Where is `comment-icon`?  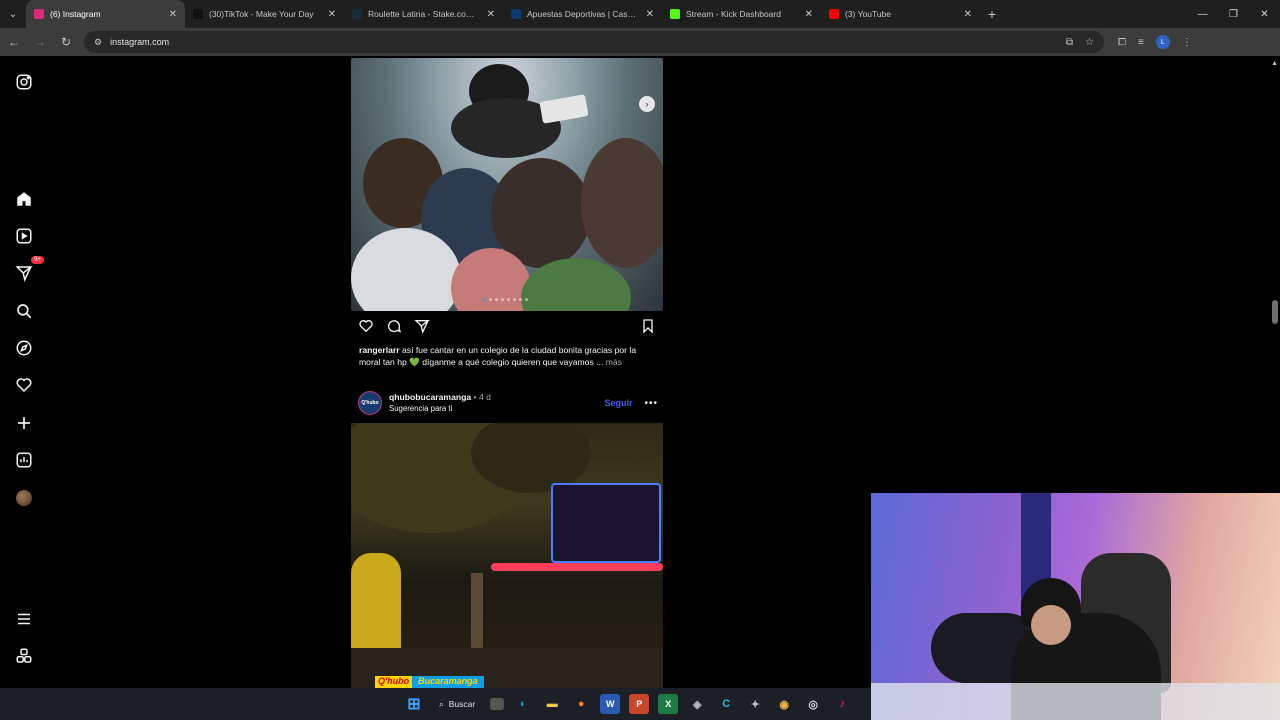
comment-icon is located at coordinates (394, 328).